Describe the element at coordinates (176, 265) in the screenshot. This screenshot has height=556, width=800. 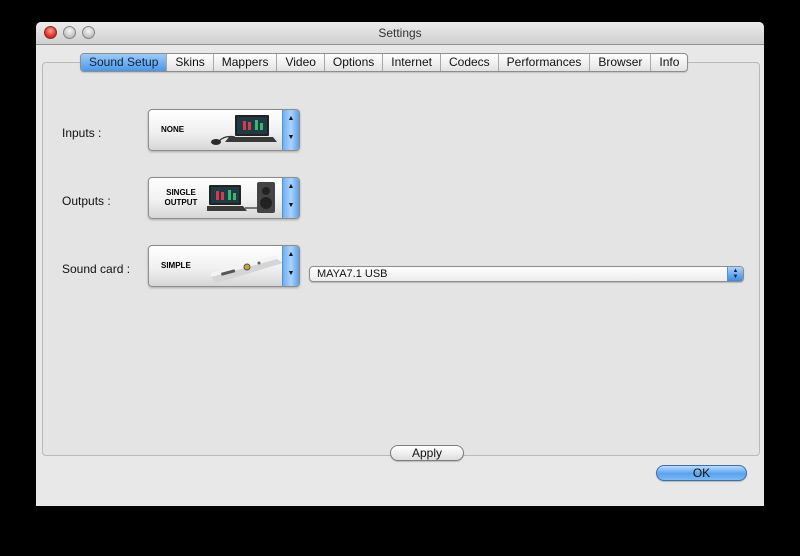
I see `sound-card-value: SIMPLE` at that location.